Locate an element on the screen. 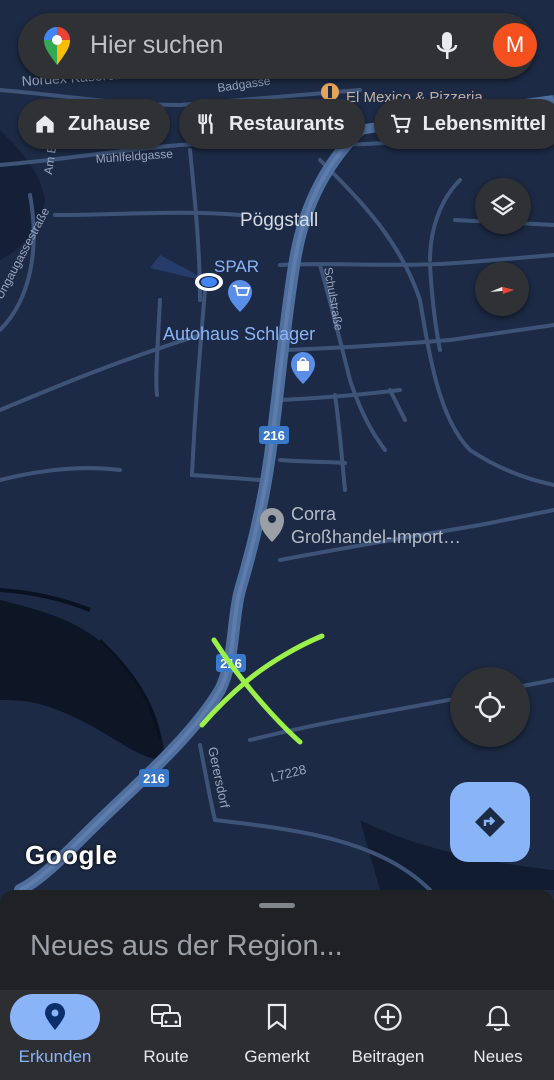  place-pin-icon is located at coordinates (272, 525).